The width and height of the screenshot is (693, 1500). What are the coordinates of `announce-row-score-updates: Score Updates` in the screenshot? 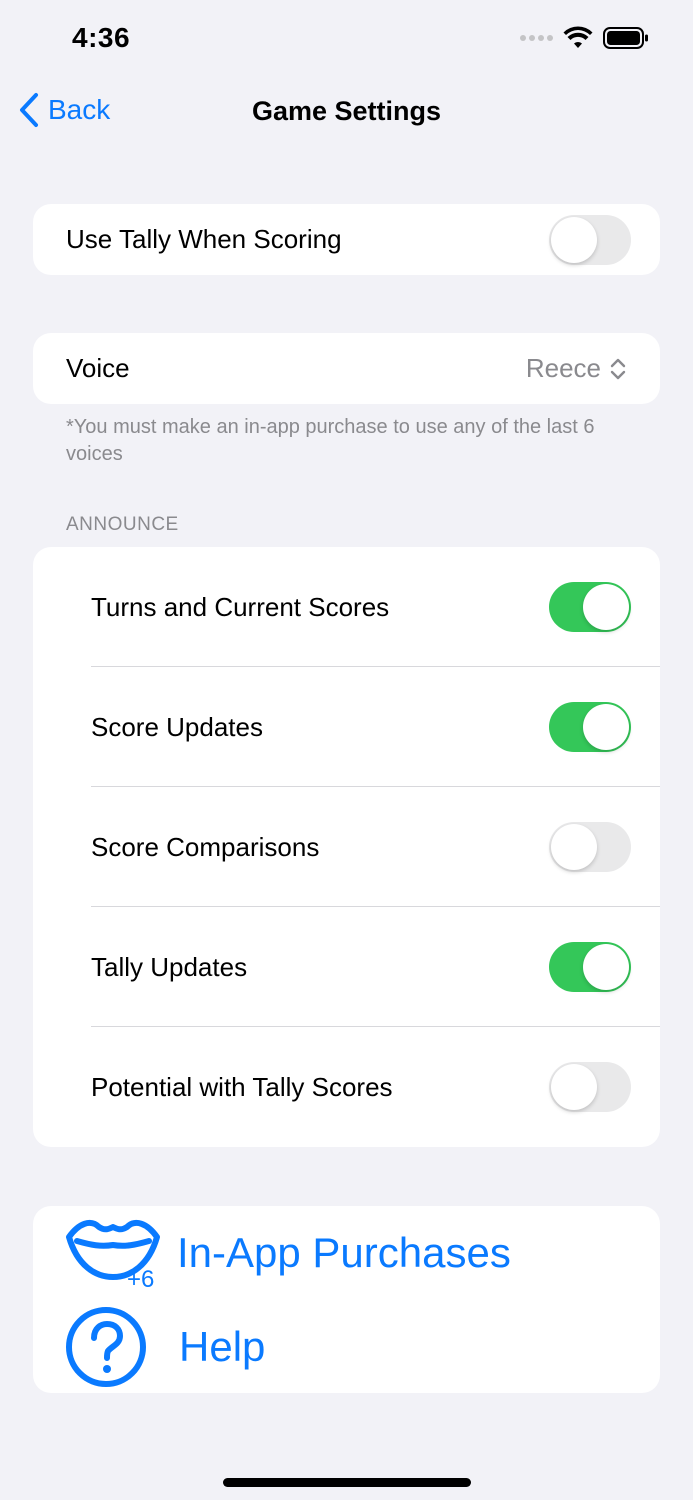 It's located at (346, 727).